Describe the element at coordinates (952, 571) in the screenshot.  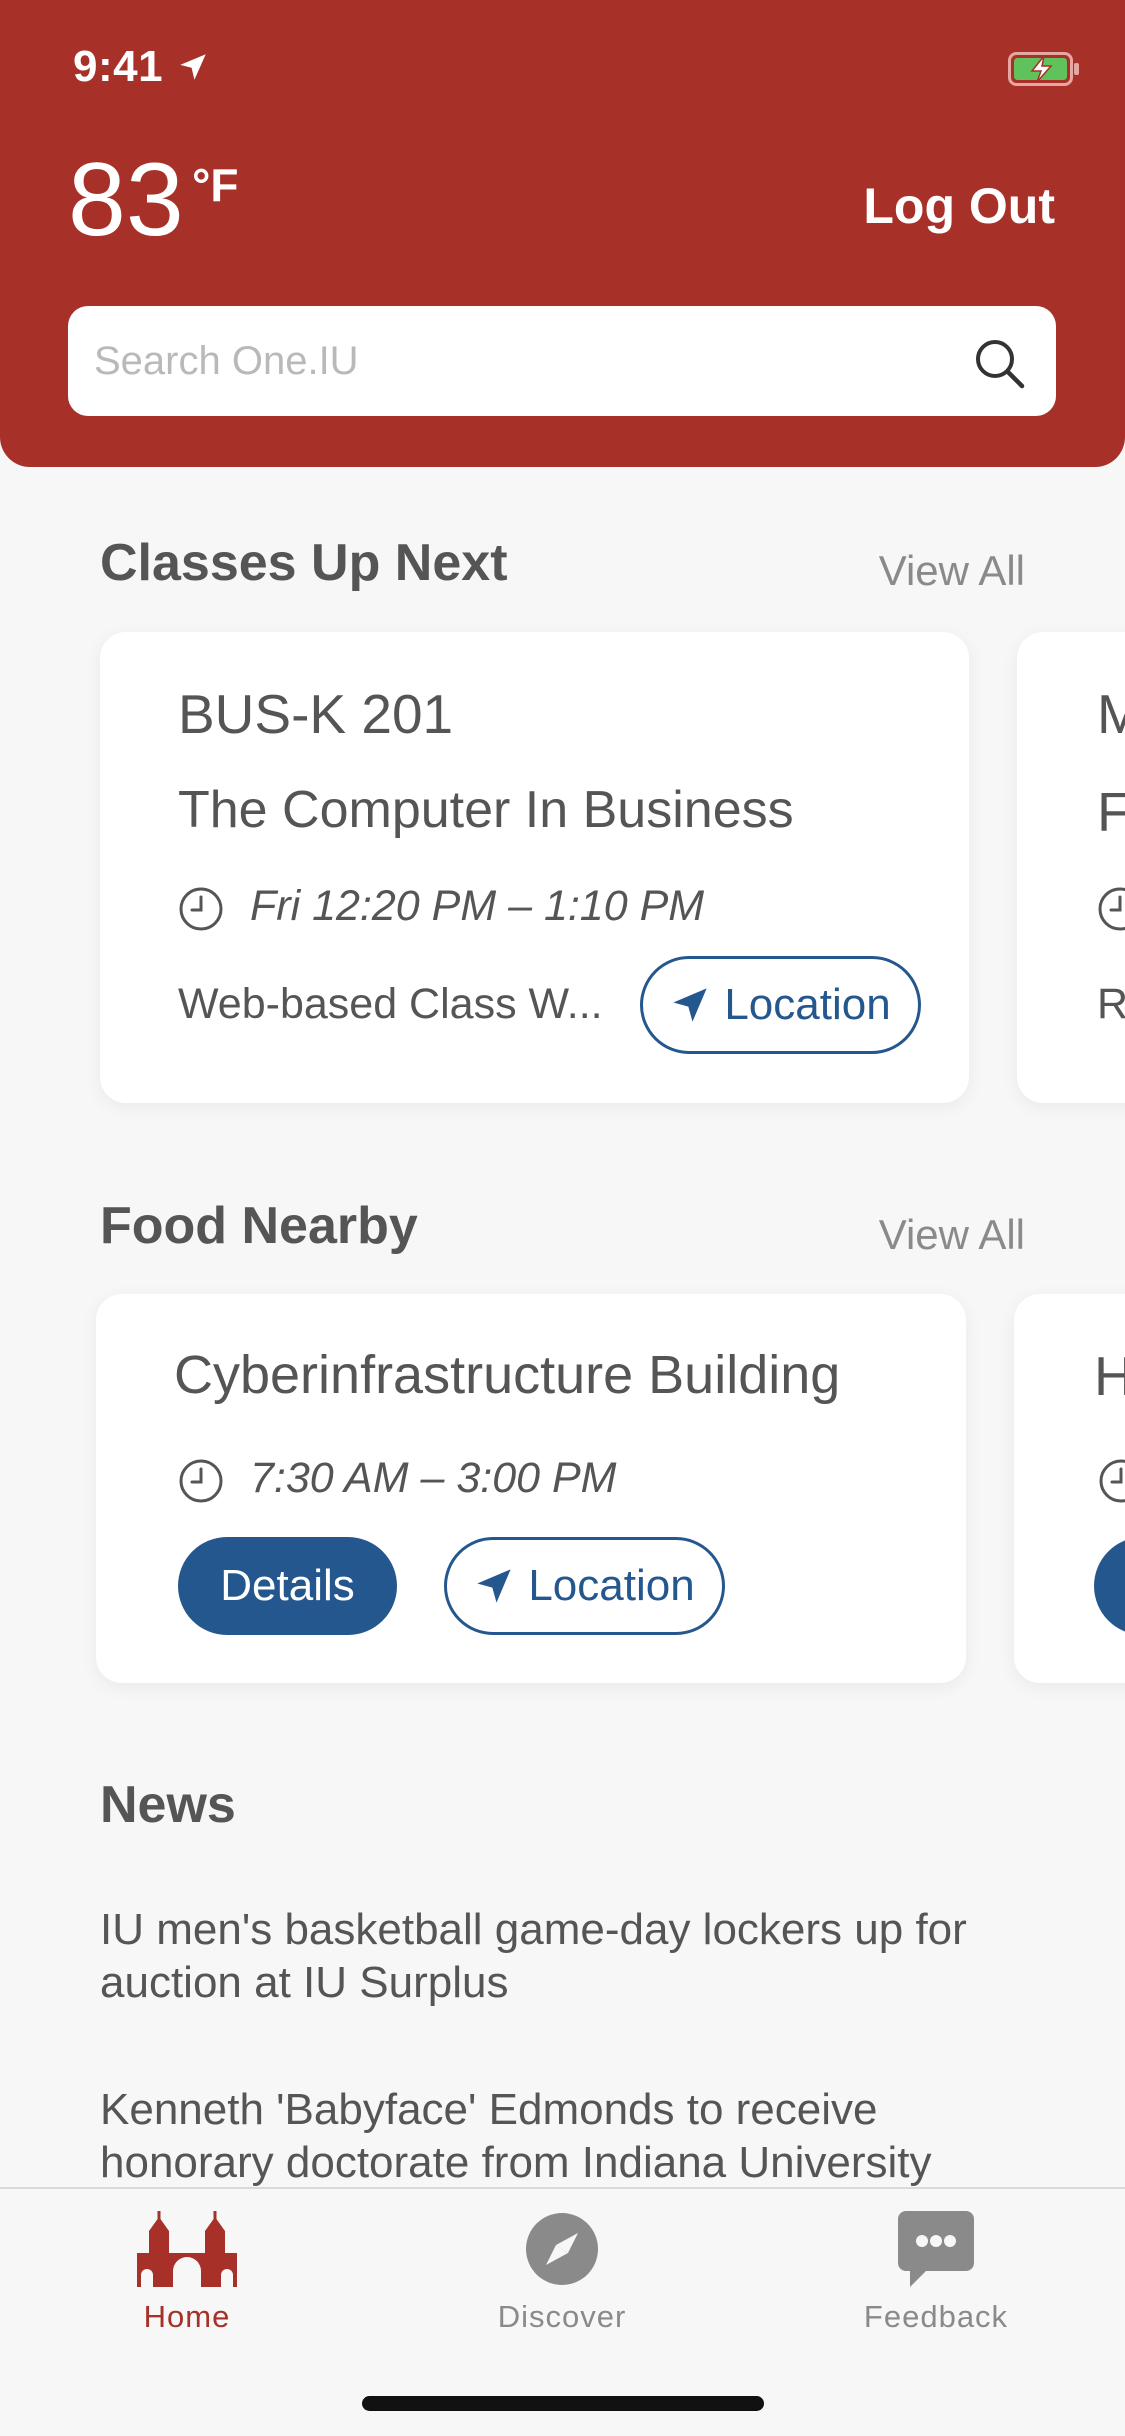
I see `classes-view-all-link: View All` at that location.